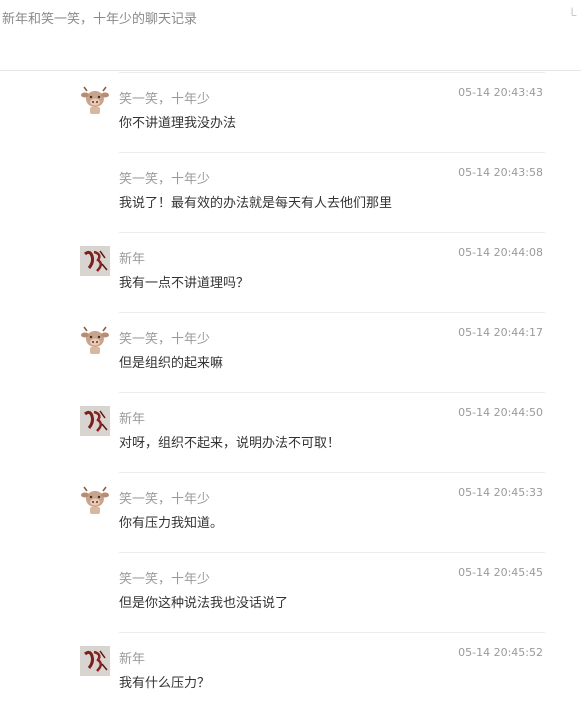 This screenshot has height=712, width=581. What do you see at coordinates (204, 603) in the screenshot?
I see `message-text: 但是你这种说法我也没话说了` at bounding box center [204, 603].